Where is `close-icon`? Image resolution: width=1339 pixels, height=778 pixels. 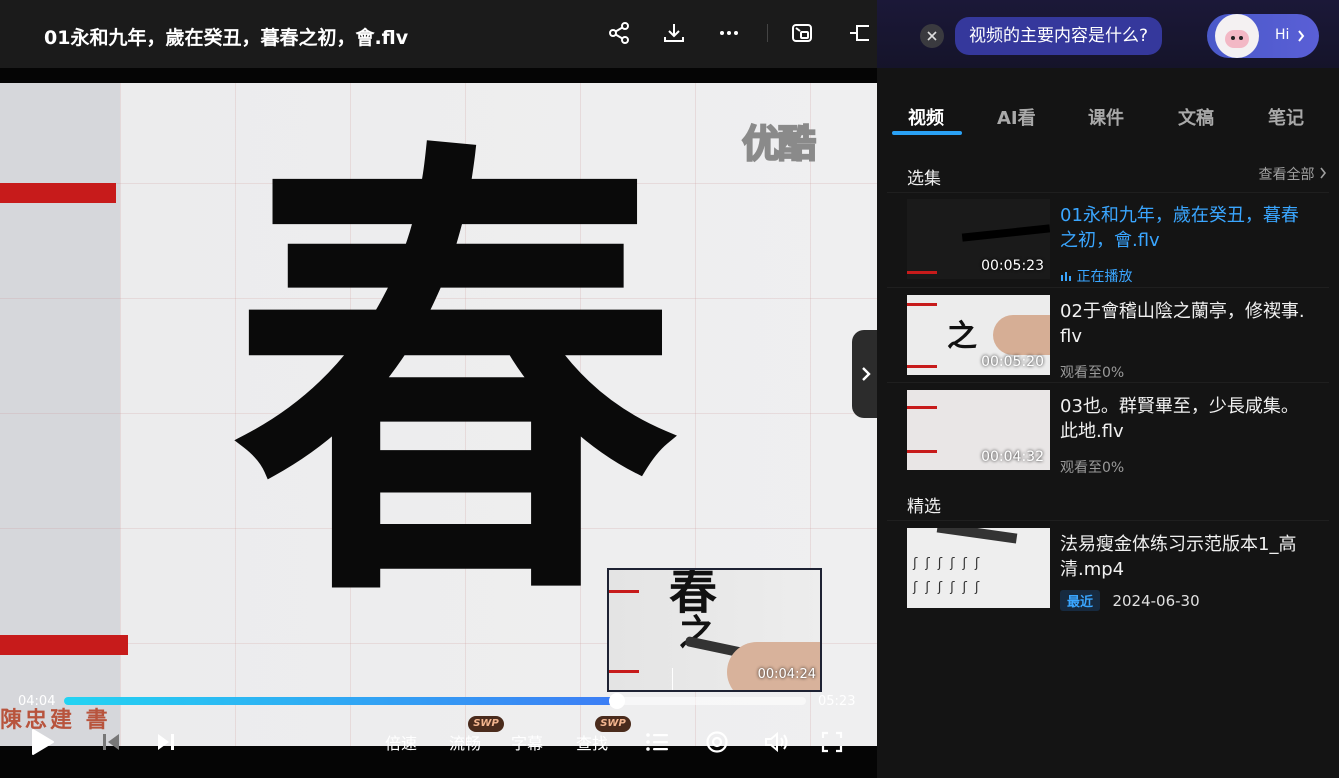 close-icon is located at coordinates (932, 36).